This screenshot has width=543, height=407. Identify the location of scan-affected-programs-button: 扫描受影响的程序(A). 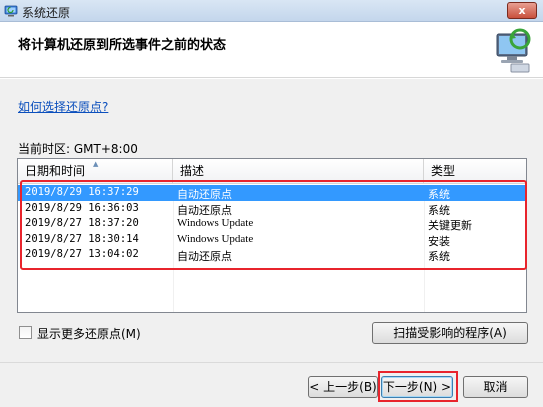
(450, 333).